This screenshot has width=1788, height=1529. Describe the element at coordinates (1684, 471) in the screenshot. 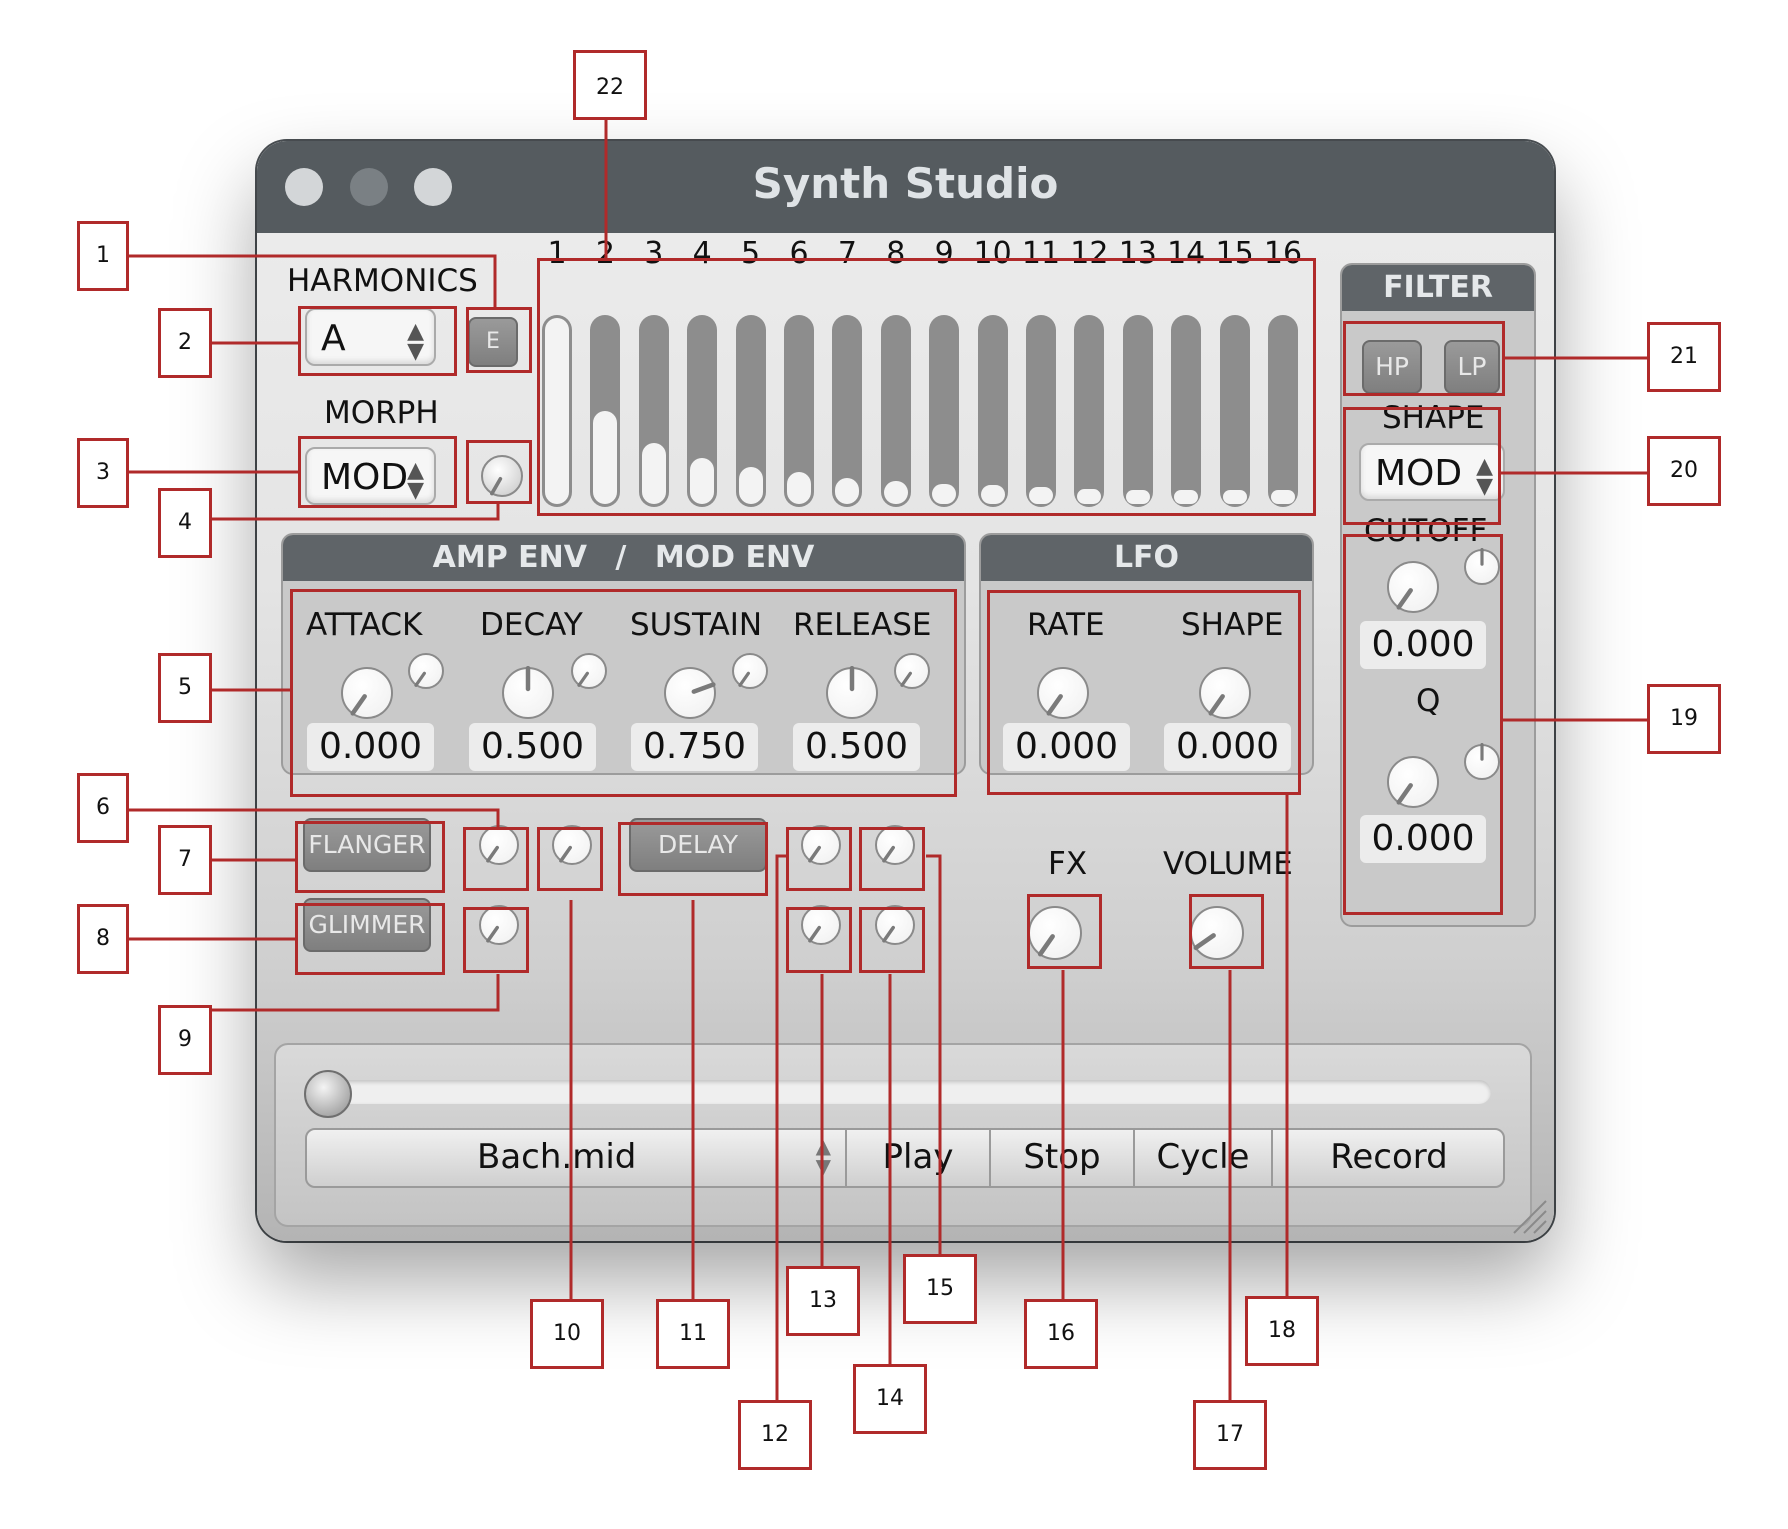

I see `callout-20: 20` at that location.